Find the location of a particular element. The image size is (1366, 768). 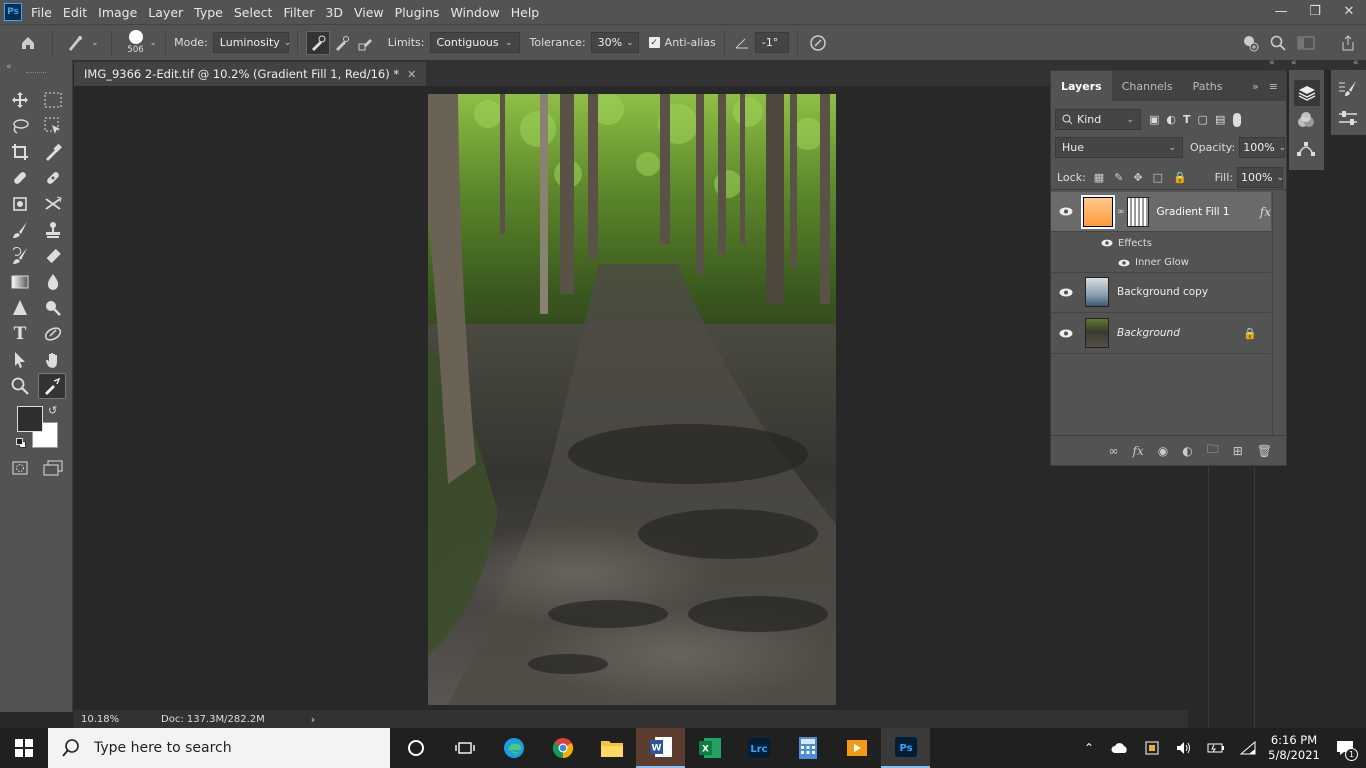

brush-settings-icon is located at coordinates (1348, 90).